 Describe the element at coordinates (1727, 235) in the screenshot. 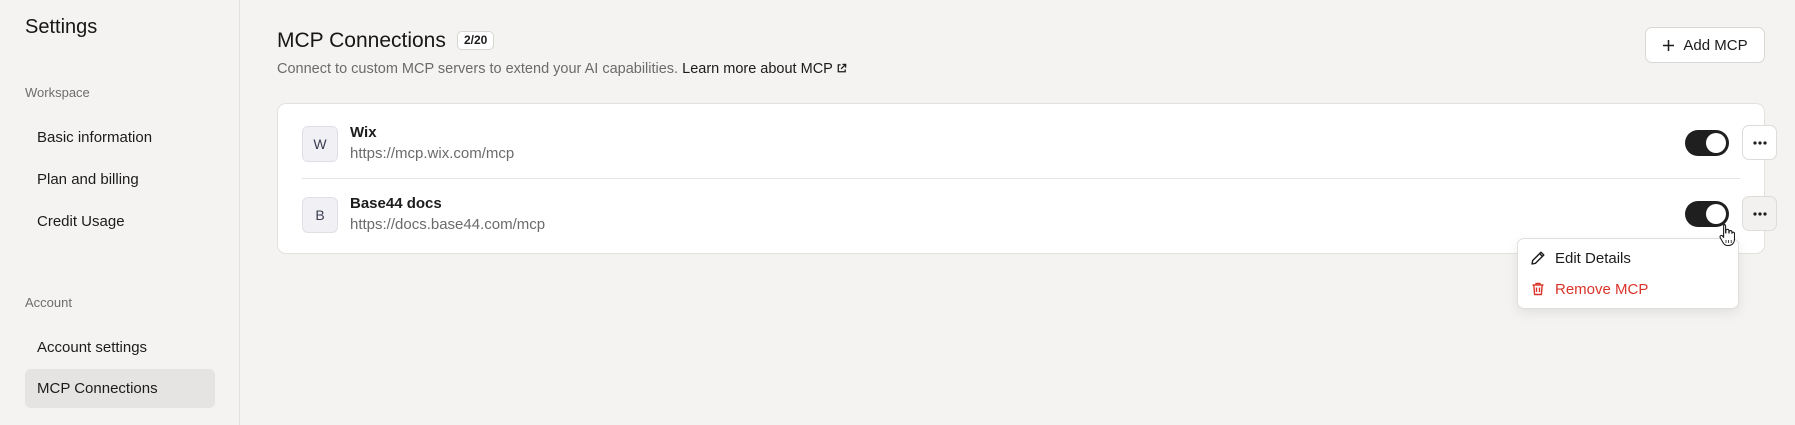

I see `hand-pointer-icon` at that location.